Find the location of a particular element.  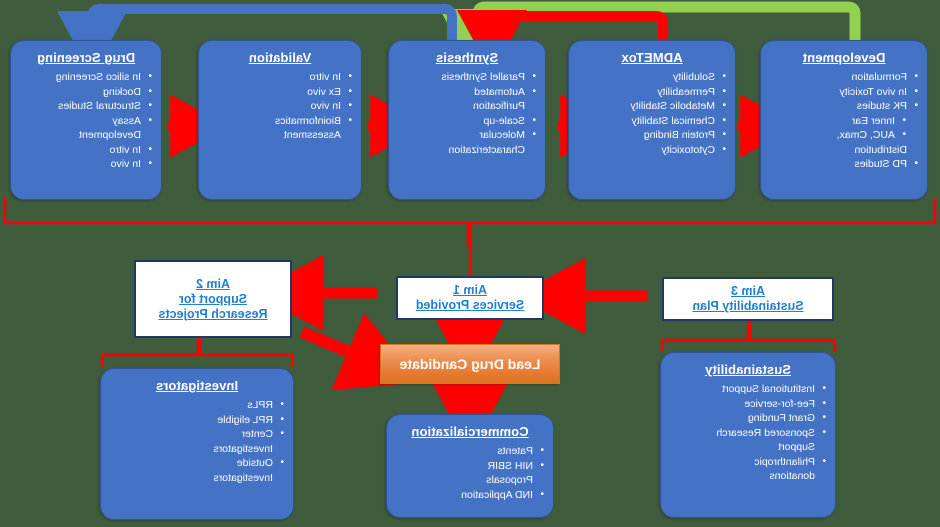

aim2-line3: Research Projects is located at coordinates (213, 313).